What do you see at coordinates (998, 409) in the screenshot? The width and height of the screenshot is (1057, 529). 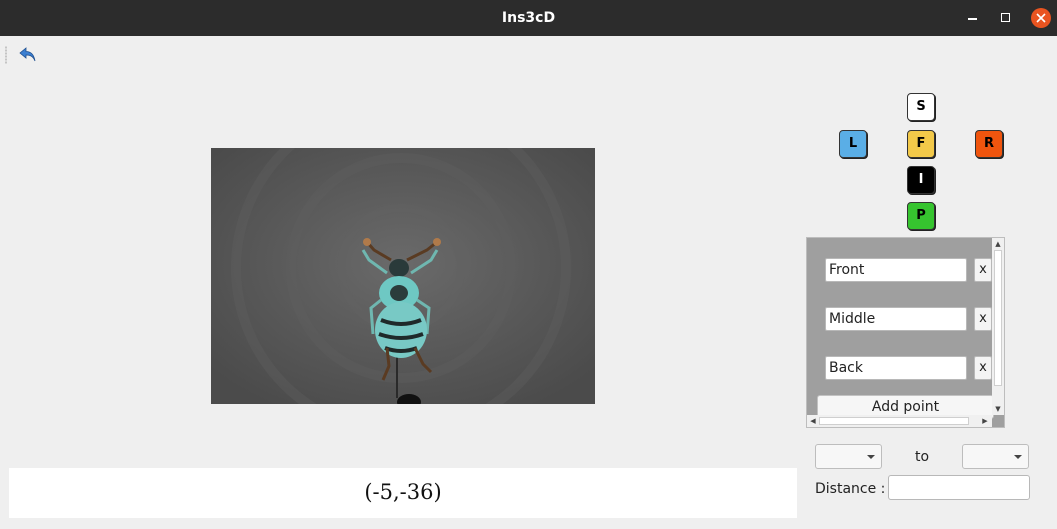 I see `scroll-down-icon: ▼` at bounding box center [998, 409].